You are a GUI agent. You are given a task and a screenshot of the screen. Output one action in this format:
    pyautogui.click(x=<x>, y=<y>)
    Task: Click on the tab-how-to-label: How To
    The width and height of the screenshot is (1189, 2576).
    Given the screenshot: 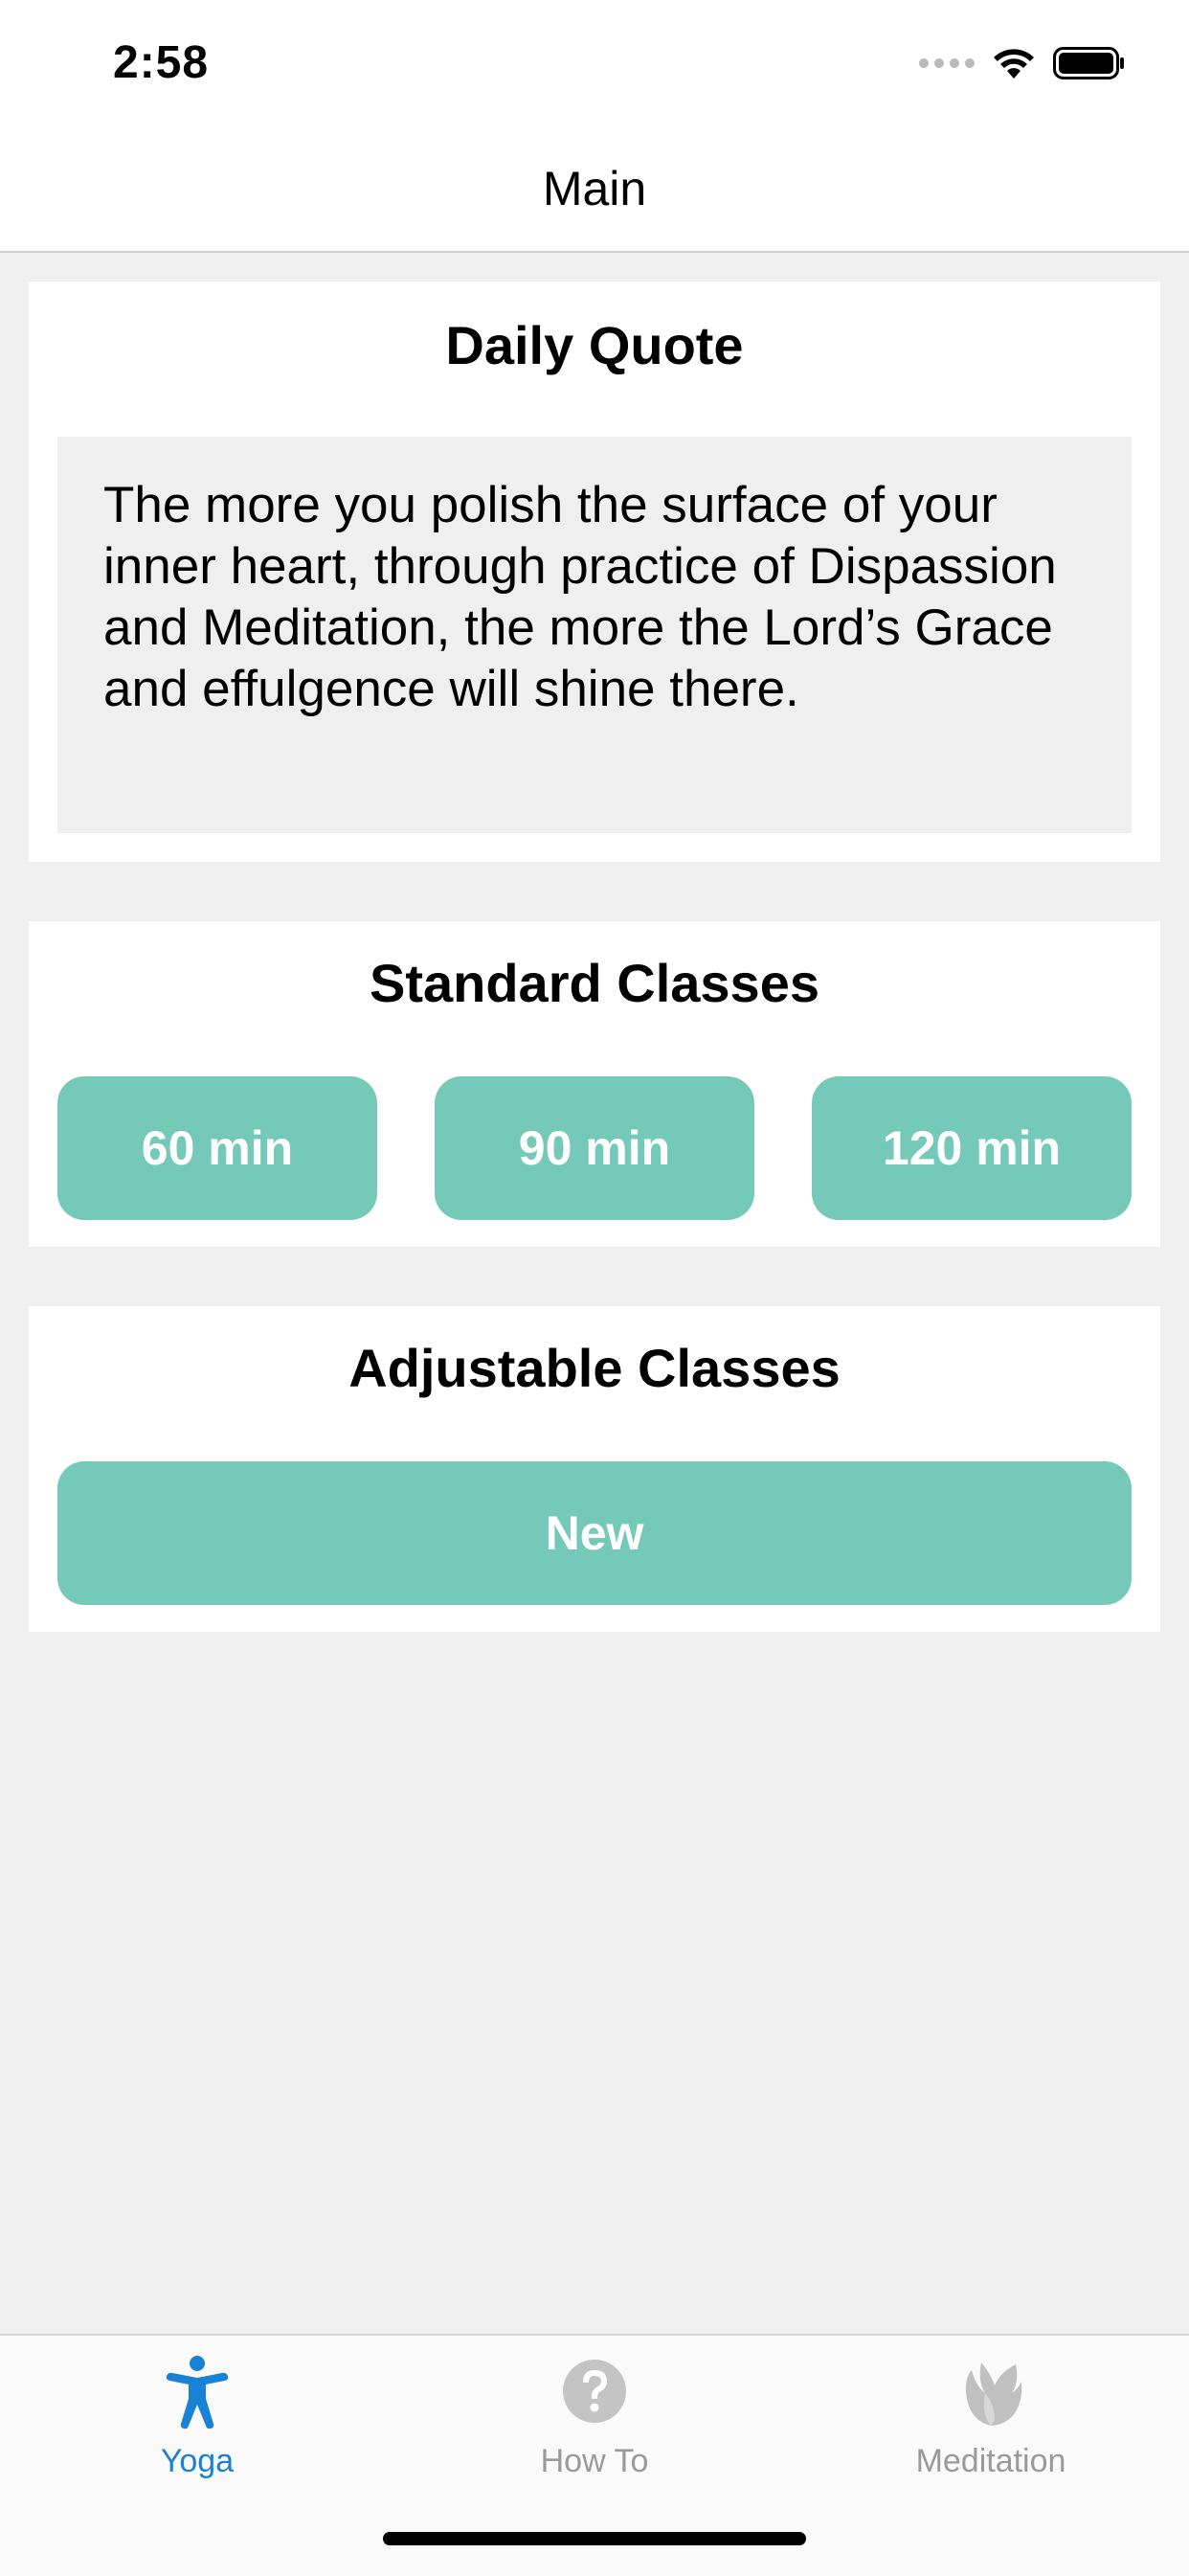 What is the action you would take?
    pyautogui.click(x=594, y=2461)
    